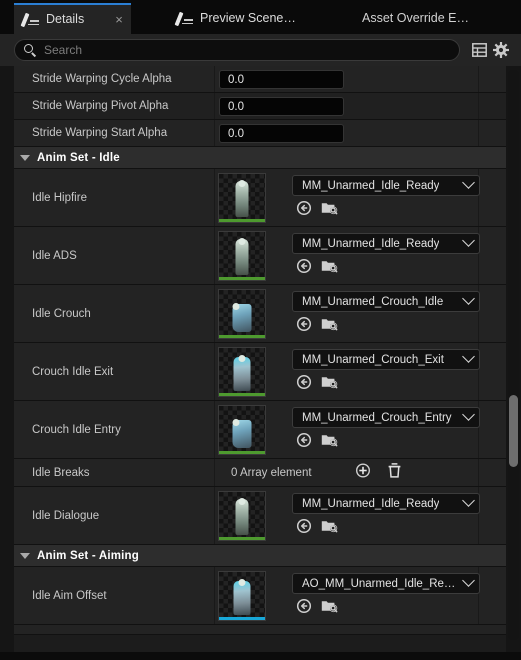 Image resolution: width=521 pixels, height=660 pixels. Describe the element at coordinates (72, 18) in the screenshot. I see `tab-details: Details ×` at that location.